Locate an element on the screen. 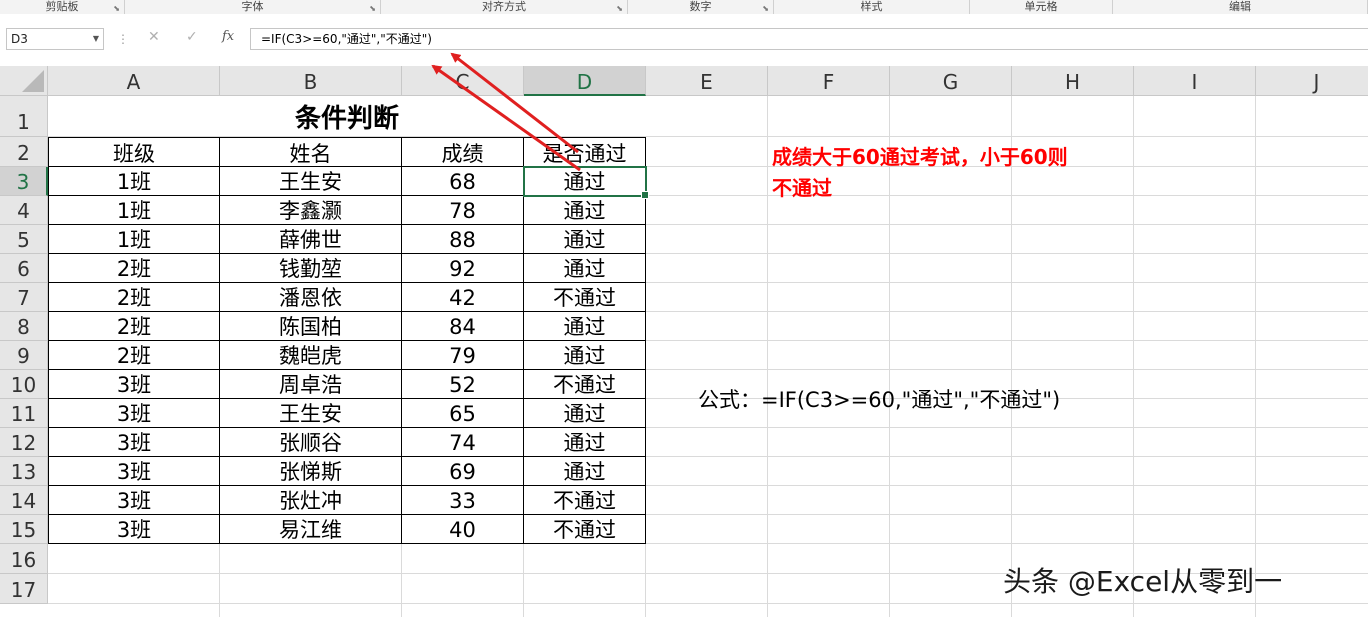  annotation-arrows is located at coordinates (506, 112).